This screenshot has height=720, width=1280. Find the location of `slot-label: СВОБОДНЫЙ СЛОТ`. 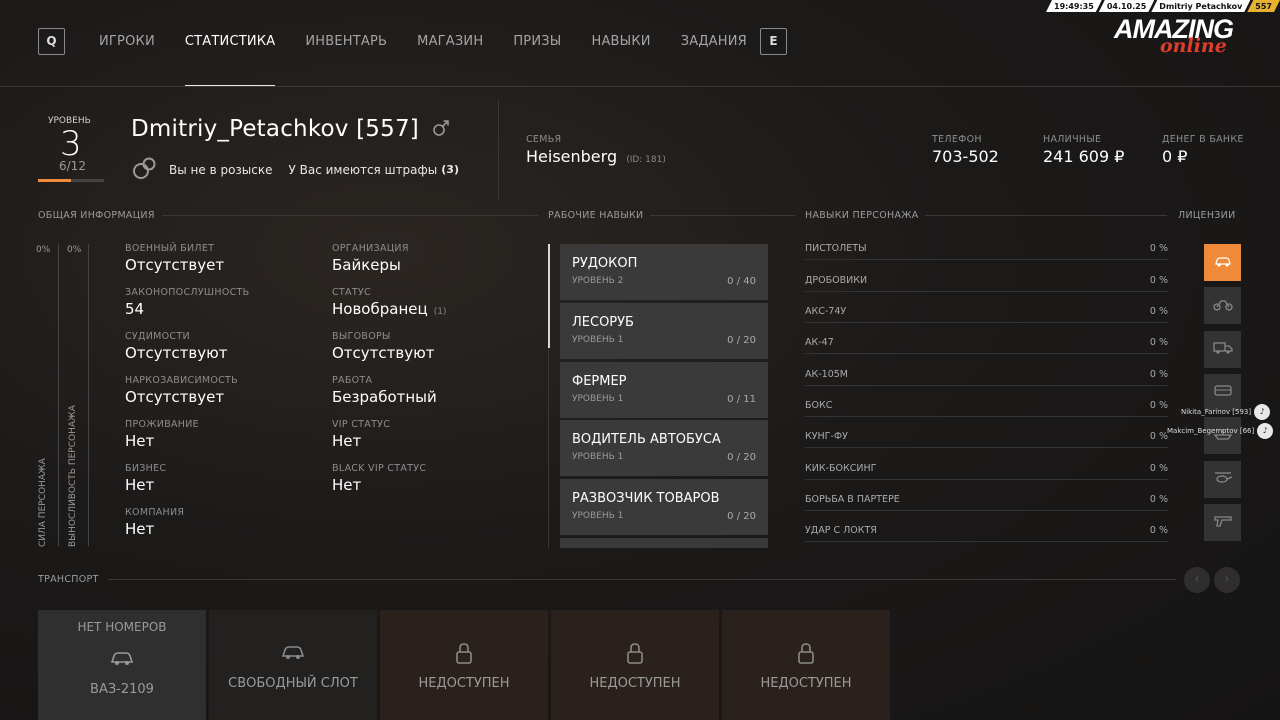

slot-label: СВОБОДНЫЙ СЛОТ is located at coordinates (293, 683).